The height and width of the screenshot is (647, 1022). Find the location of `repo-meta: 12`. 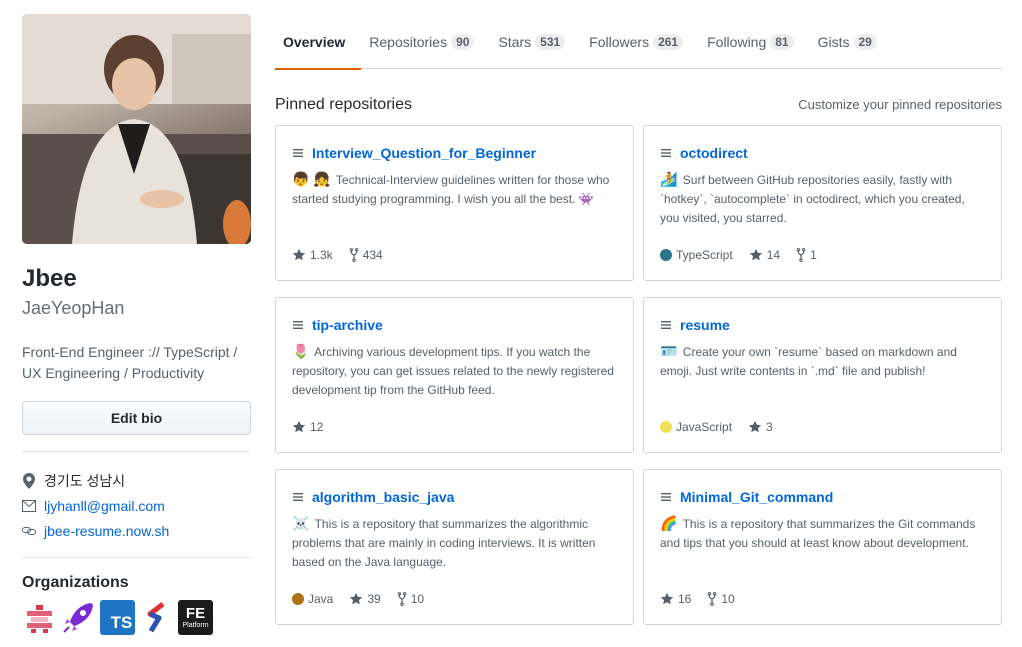

repo-meta: 12 is located at coordinates (315, 427).